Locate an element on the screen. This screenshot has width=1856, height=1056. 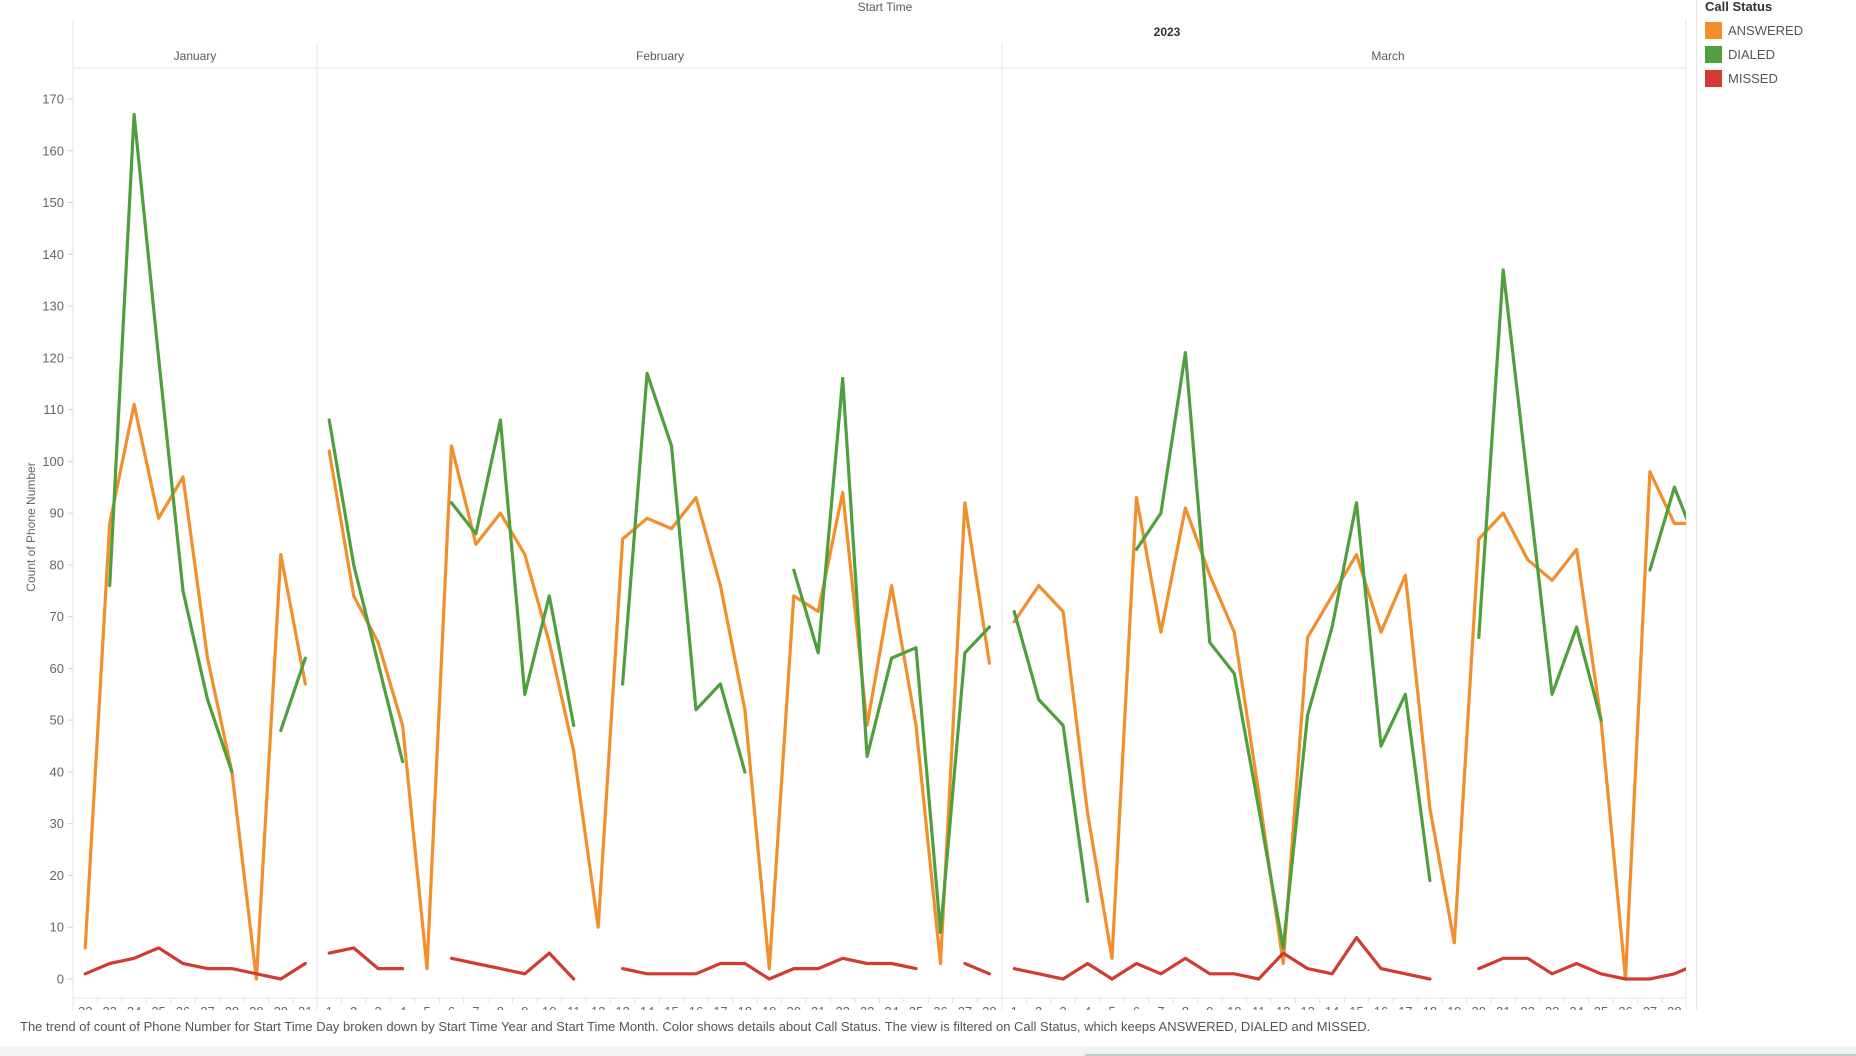
legend-item-answered: ANSWERED is located at coordinates (1780, 30).